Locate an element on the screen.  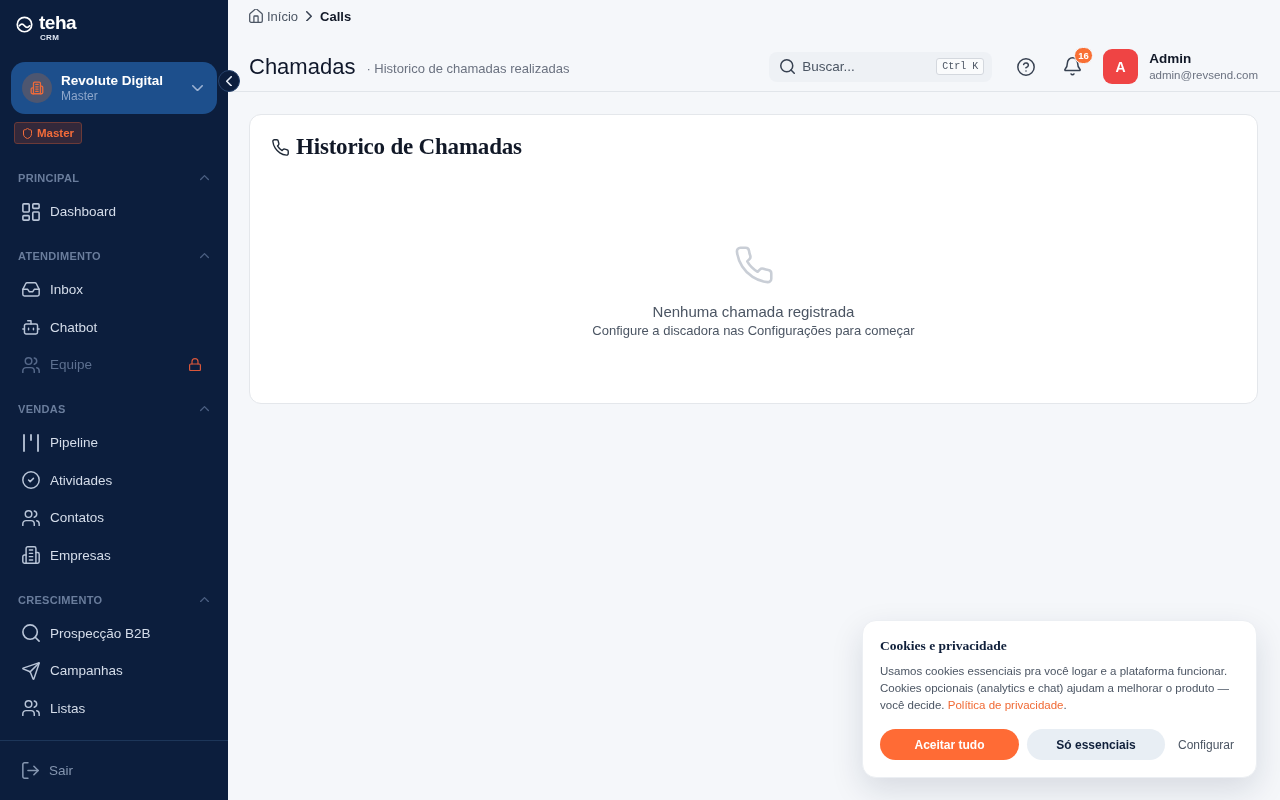
section-header: PRINCIPAL is located at coordinates (114, 178).